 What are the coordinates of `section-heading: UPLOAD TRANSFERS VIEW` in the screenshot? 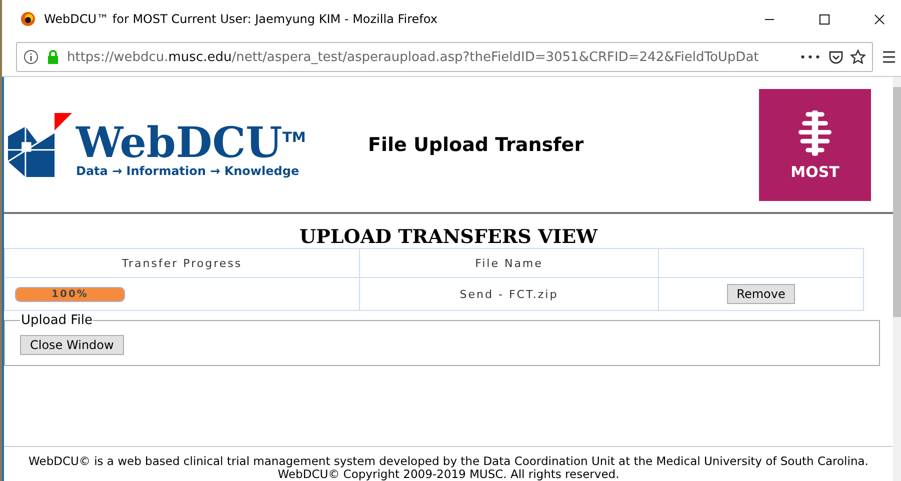 It's located at (448, 237).